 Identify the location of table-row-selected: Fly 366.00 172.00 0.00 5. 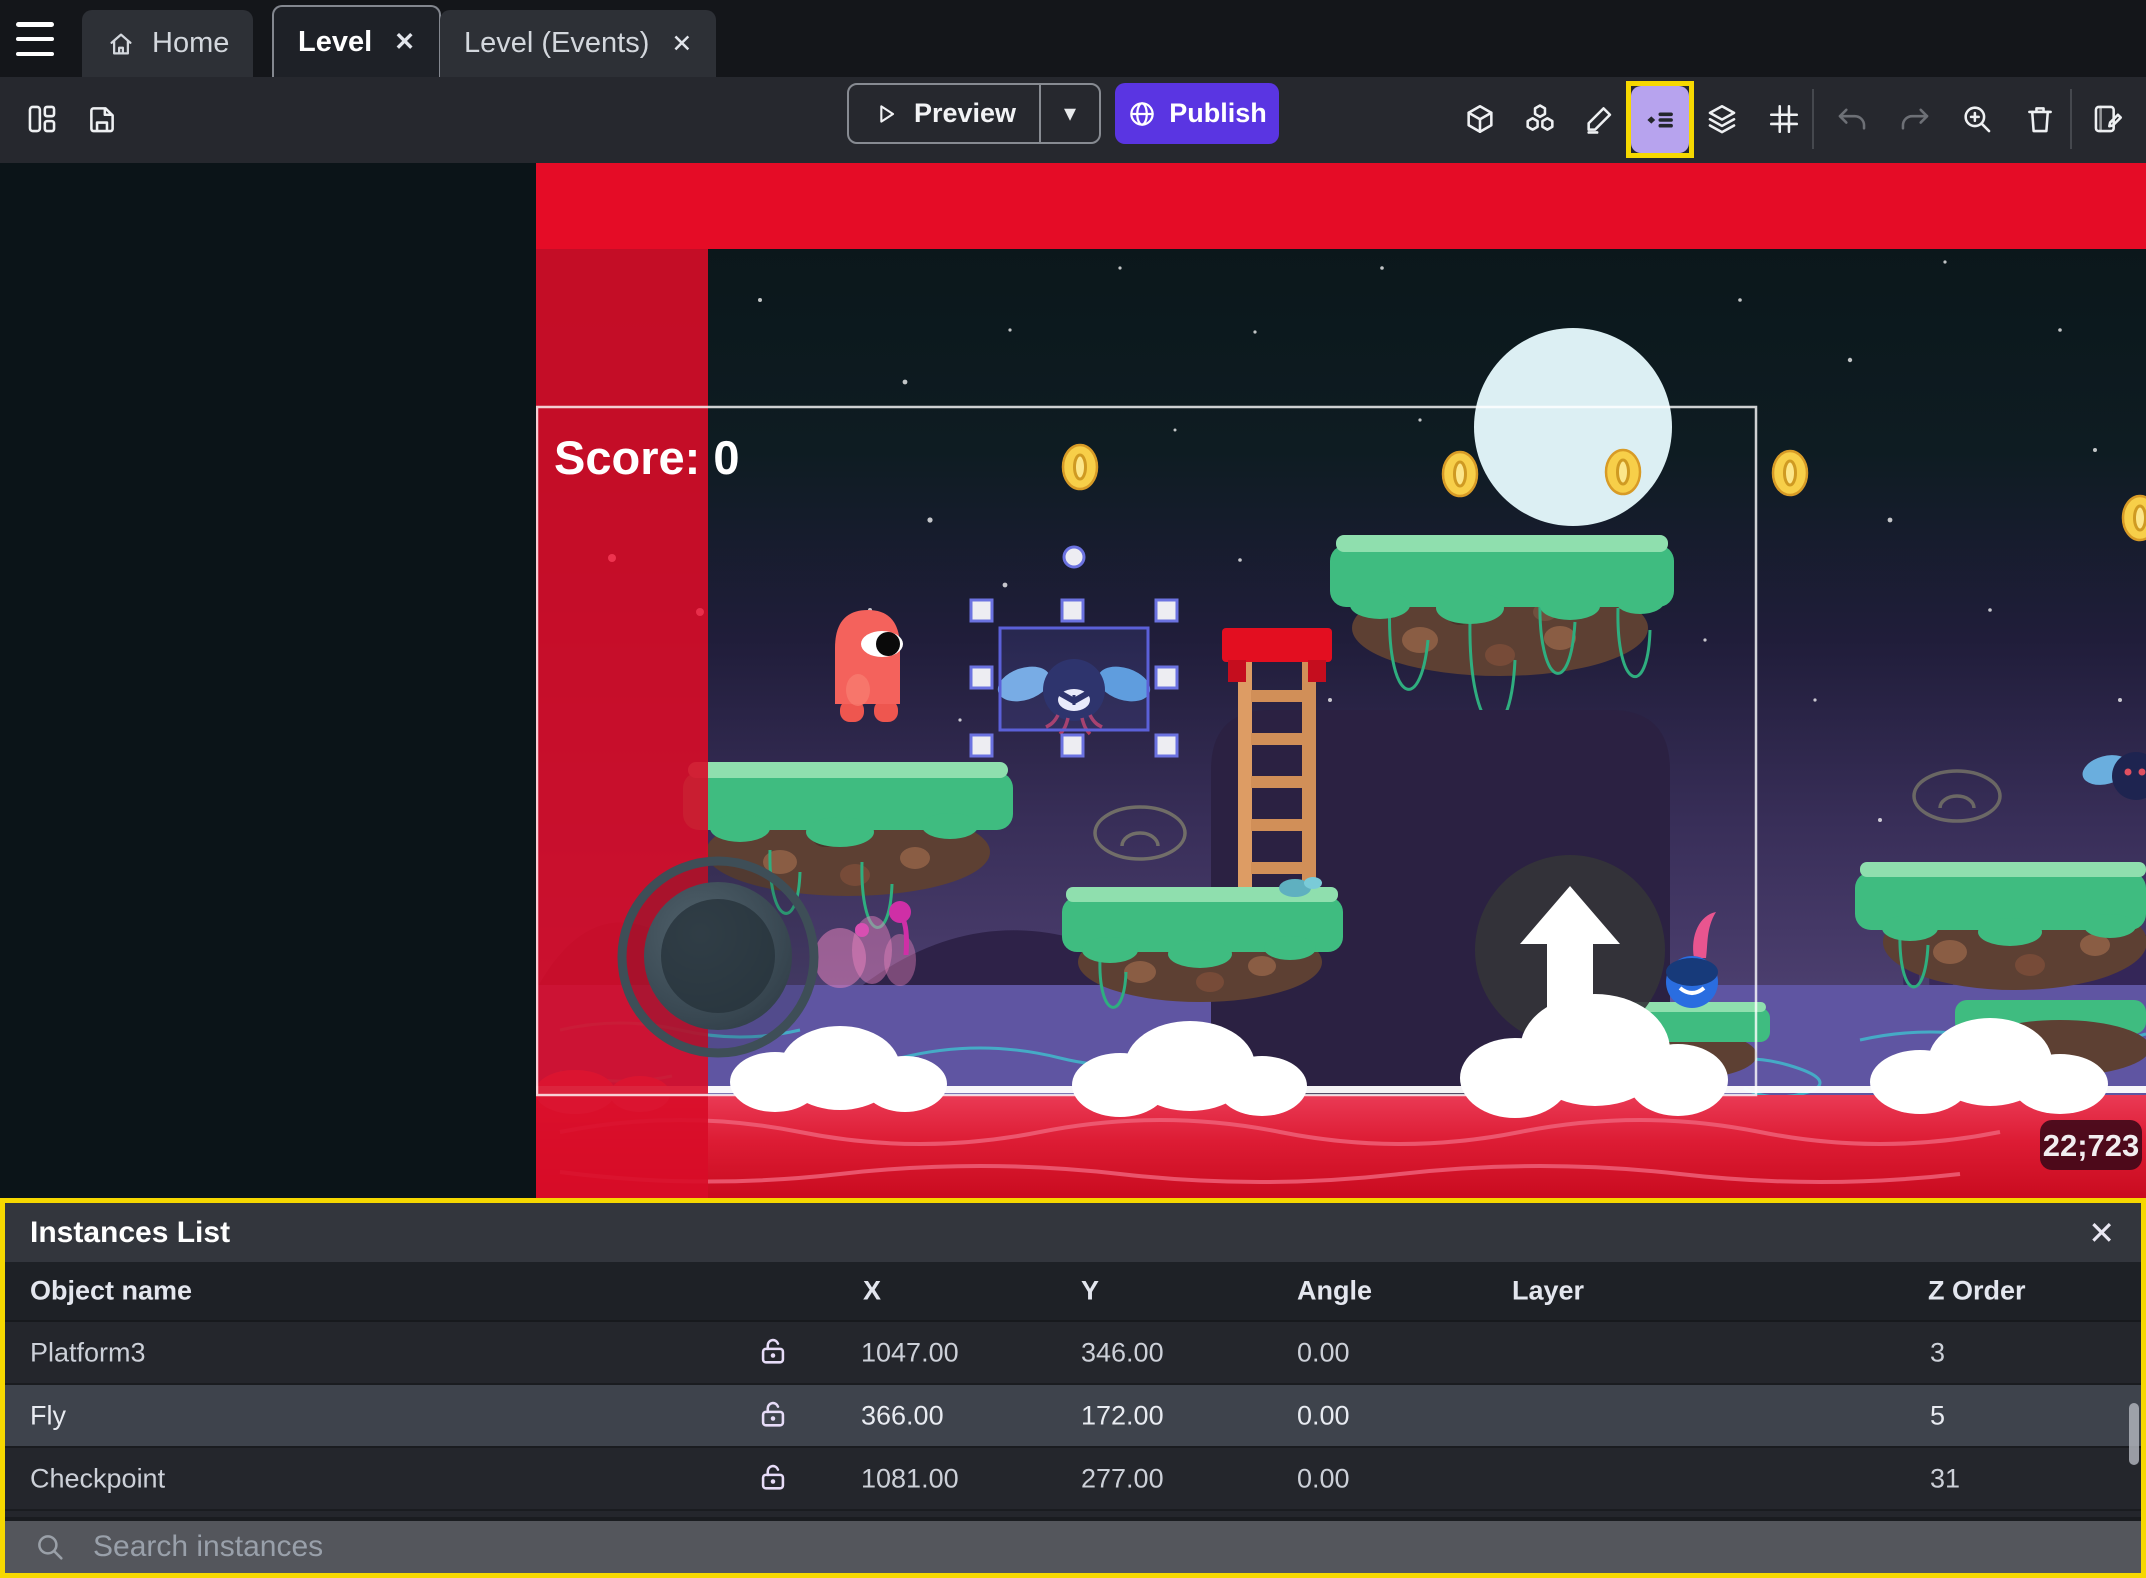
(1073, 1416).